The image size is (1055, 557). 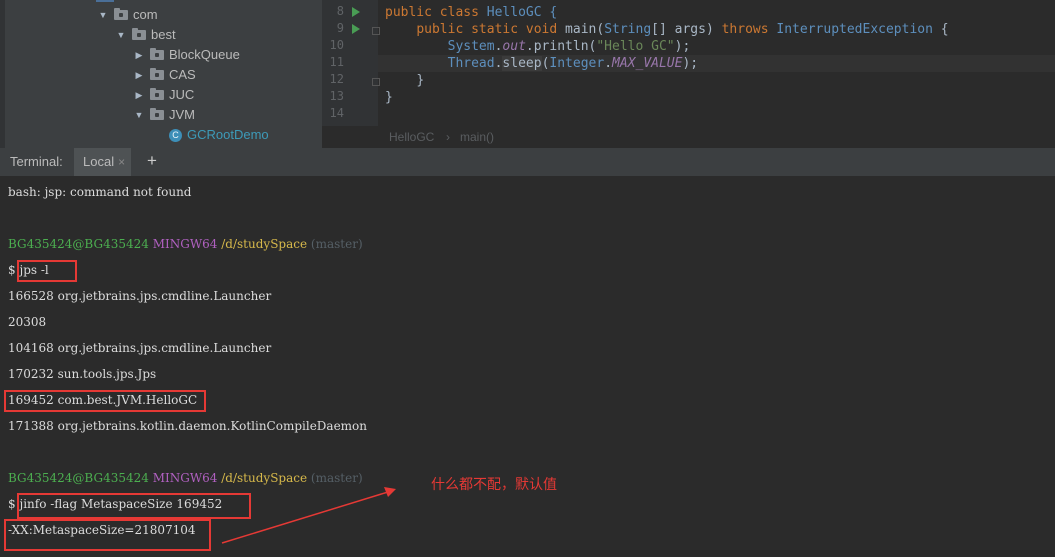 I want to click on keyword: class, so click(x=459, y=12).